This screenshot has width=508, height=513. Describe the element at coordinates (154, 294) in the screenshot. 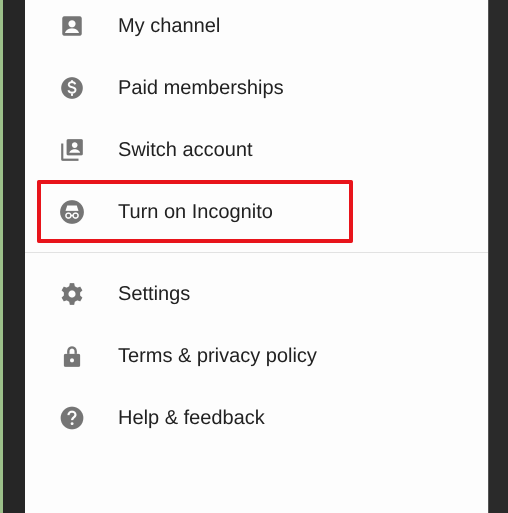

I see `menu-item: Settings` at that location.